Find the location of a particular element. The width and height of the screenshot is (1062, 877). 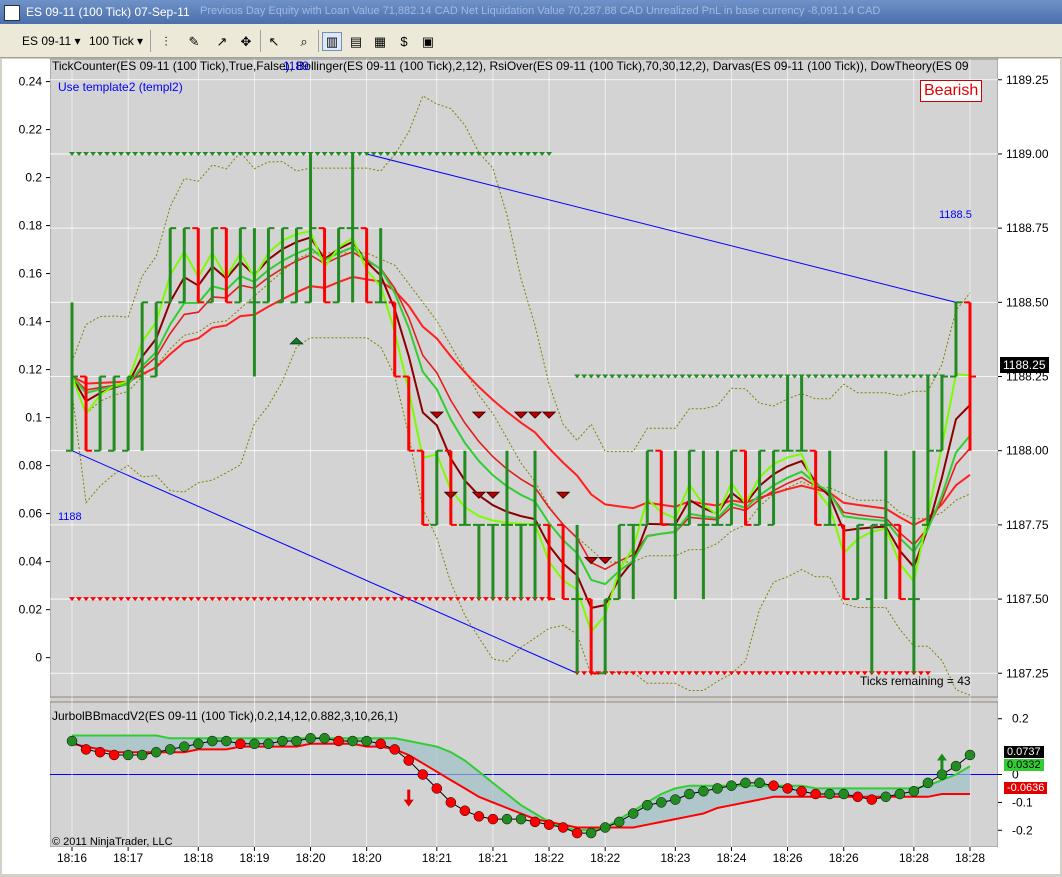

left-tick-label: 0.16 is located at coordinates (31, 274).